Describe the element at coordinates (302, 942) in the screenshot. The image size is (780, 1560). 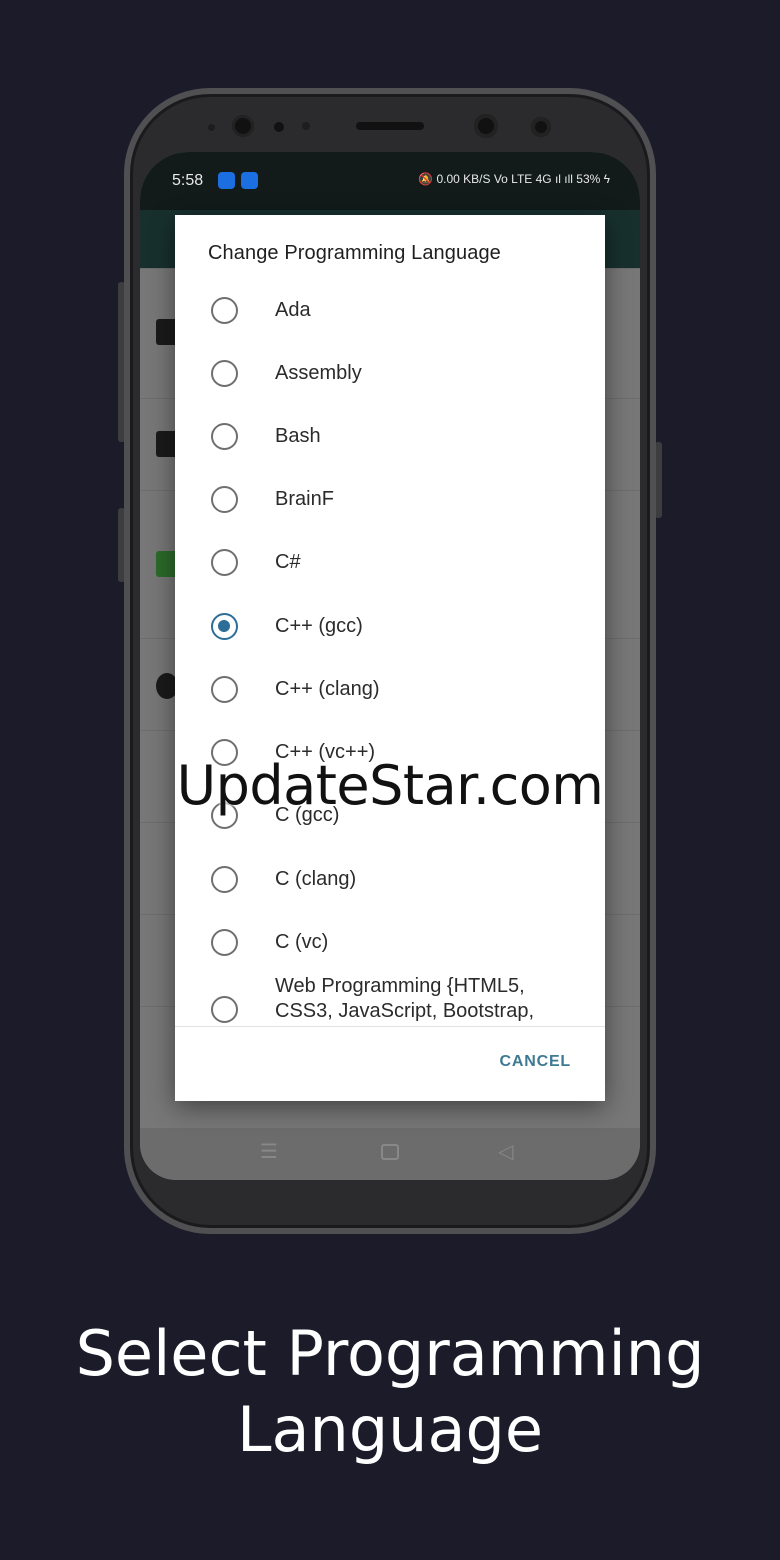
I see `language-option-label: C (vc)` at that location.